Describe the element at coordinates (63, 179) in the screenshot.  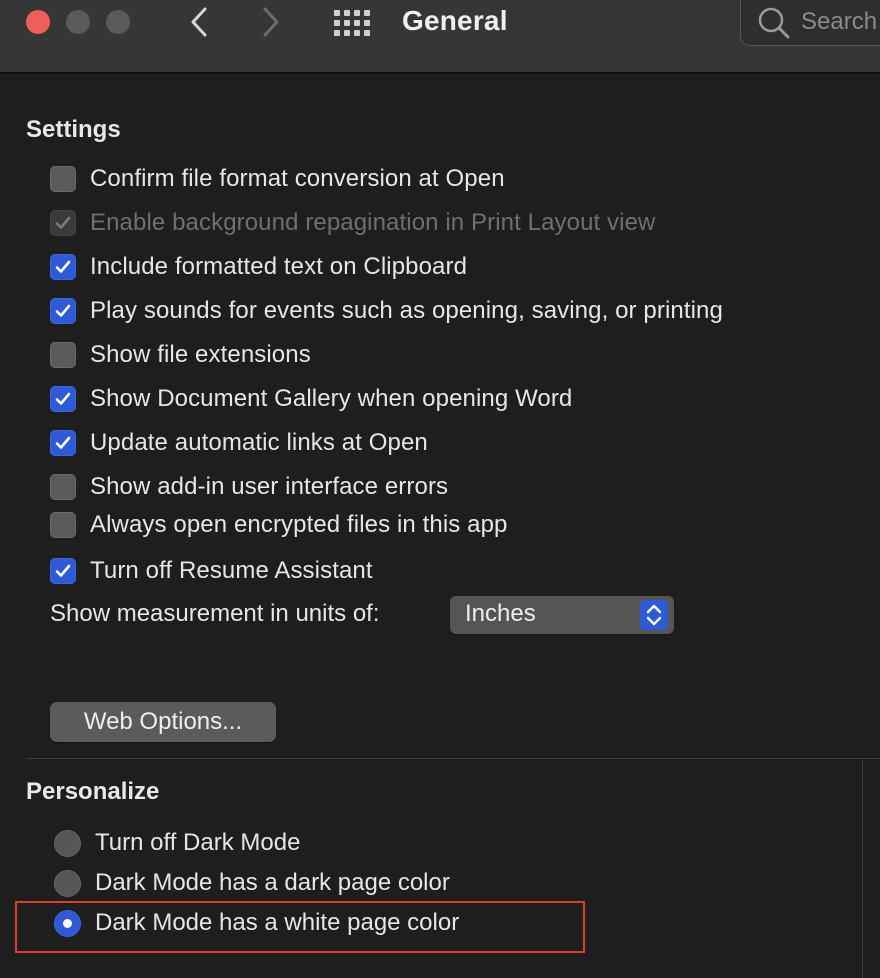
I see `checkbox-confirm-format-conversion` at that location.